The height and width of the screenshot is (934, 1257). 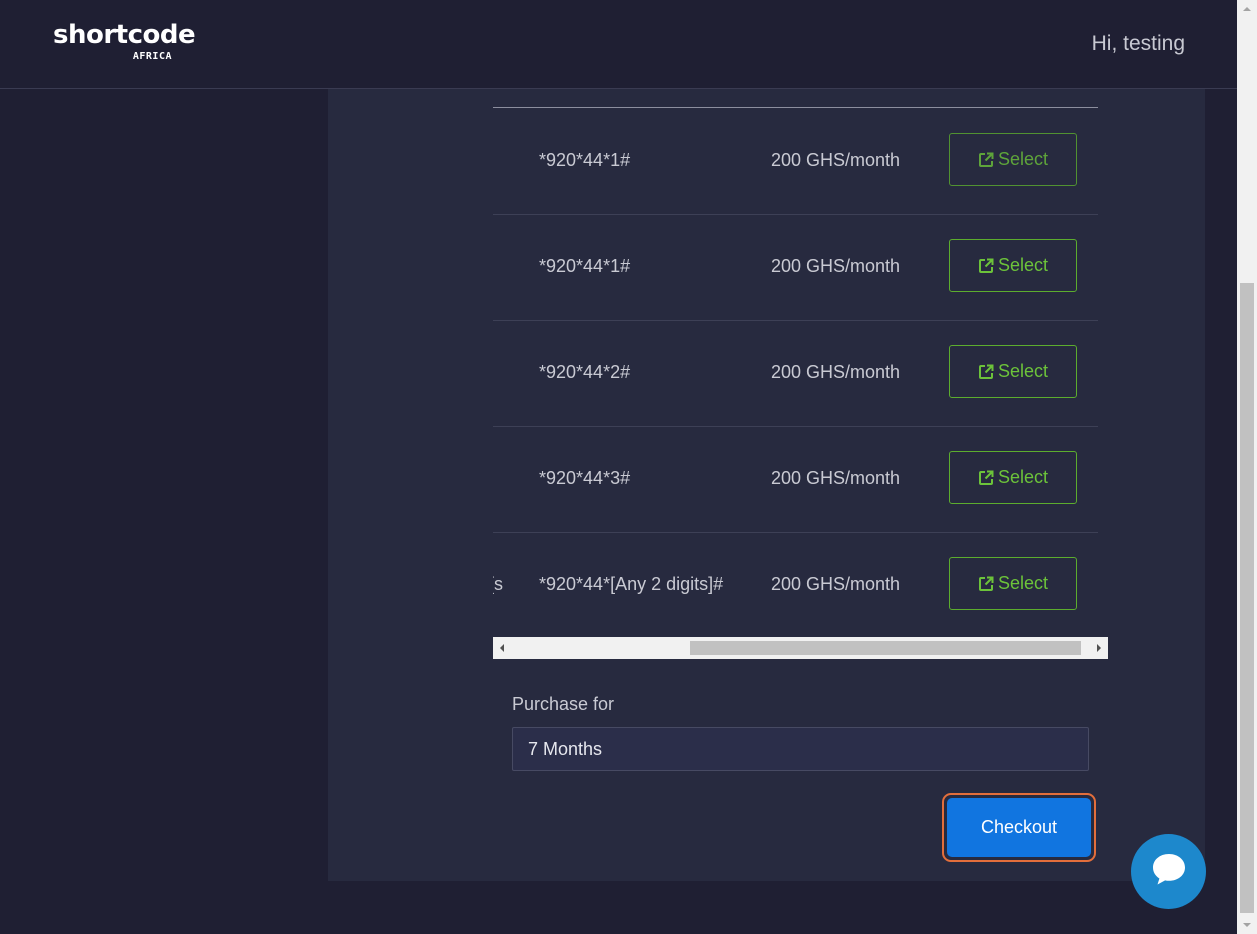 What do you see at coordinates (502, 648) in the screenshot?
I see `scroll-left-arrow-icon` at bounding box center [502, 648].